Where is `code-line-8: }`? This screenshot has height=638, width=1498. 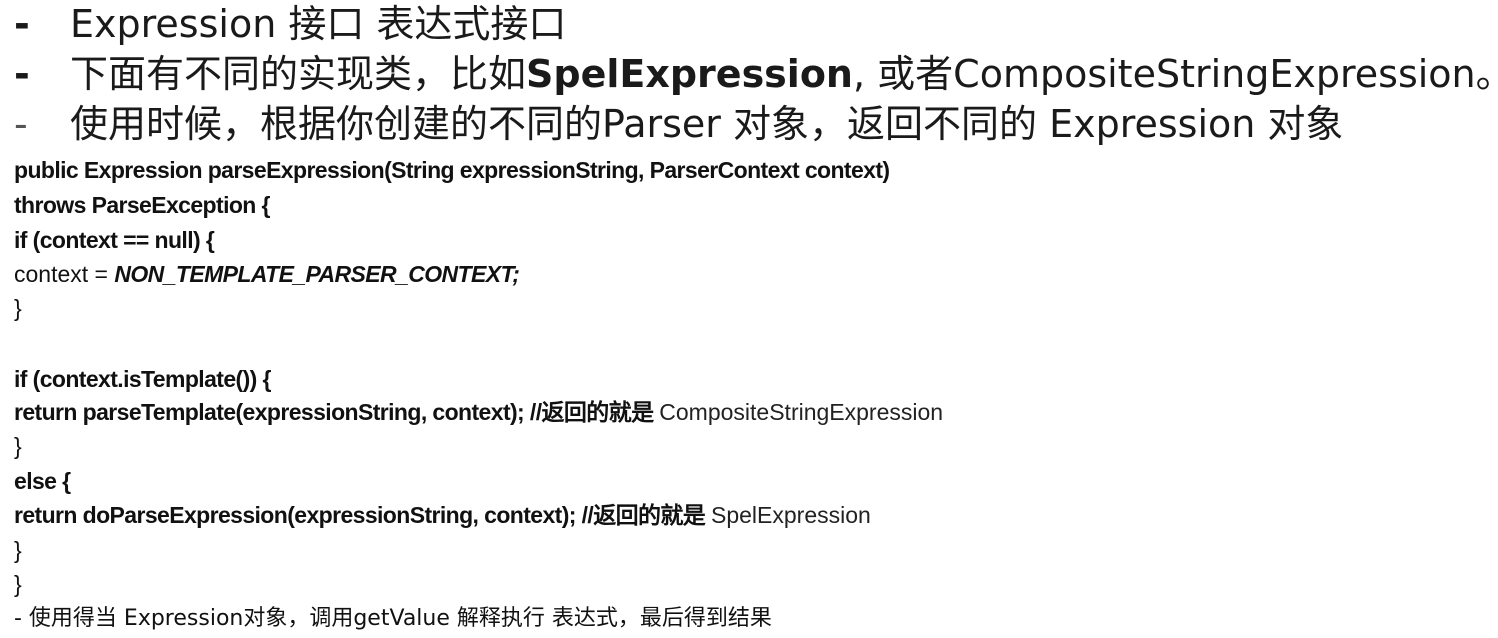
code-line-8: } is located at coordinates (18, 446).